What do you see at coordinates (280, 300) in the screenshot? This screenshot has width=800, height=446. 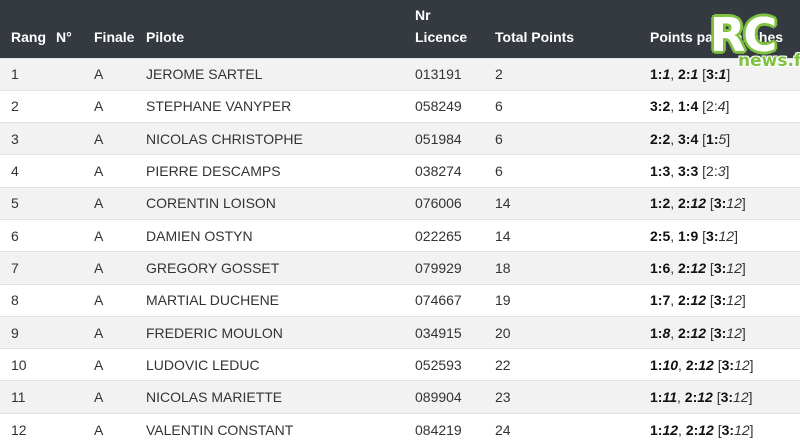 I see `cell-pilote: MARTIAL DUCHENE` at bounding box center [280, 300].